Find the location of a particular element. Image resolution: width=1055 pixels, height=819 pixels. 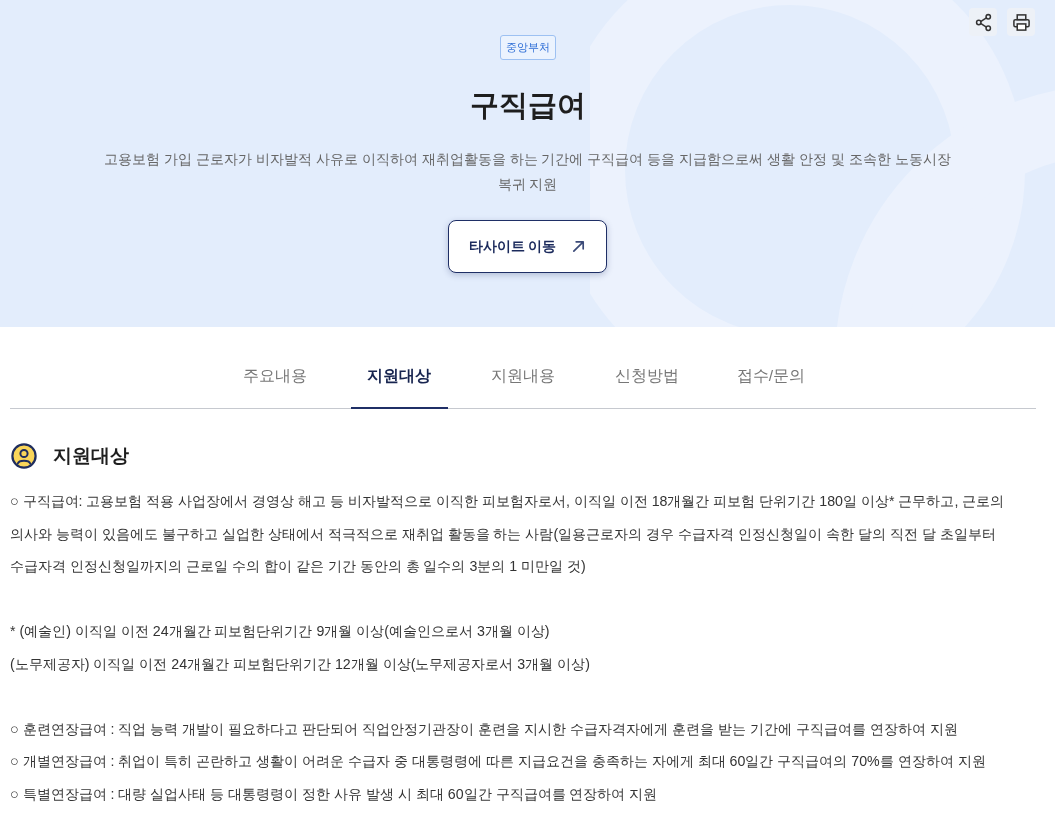

share-icon is located at coordinates (983, 22).